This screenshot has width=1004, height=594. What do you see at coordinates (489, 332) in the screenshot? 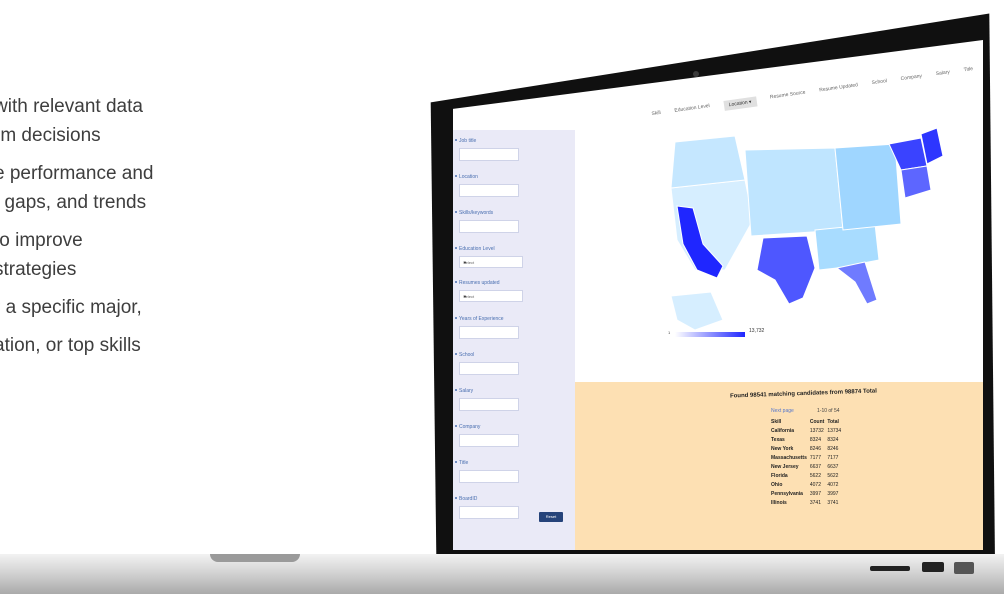
I see `years-experience-input` at bounding box center [489, 332].